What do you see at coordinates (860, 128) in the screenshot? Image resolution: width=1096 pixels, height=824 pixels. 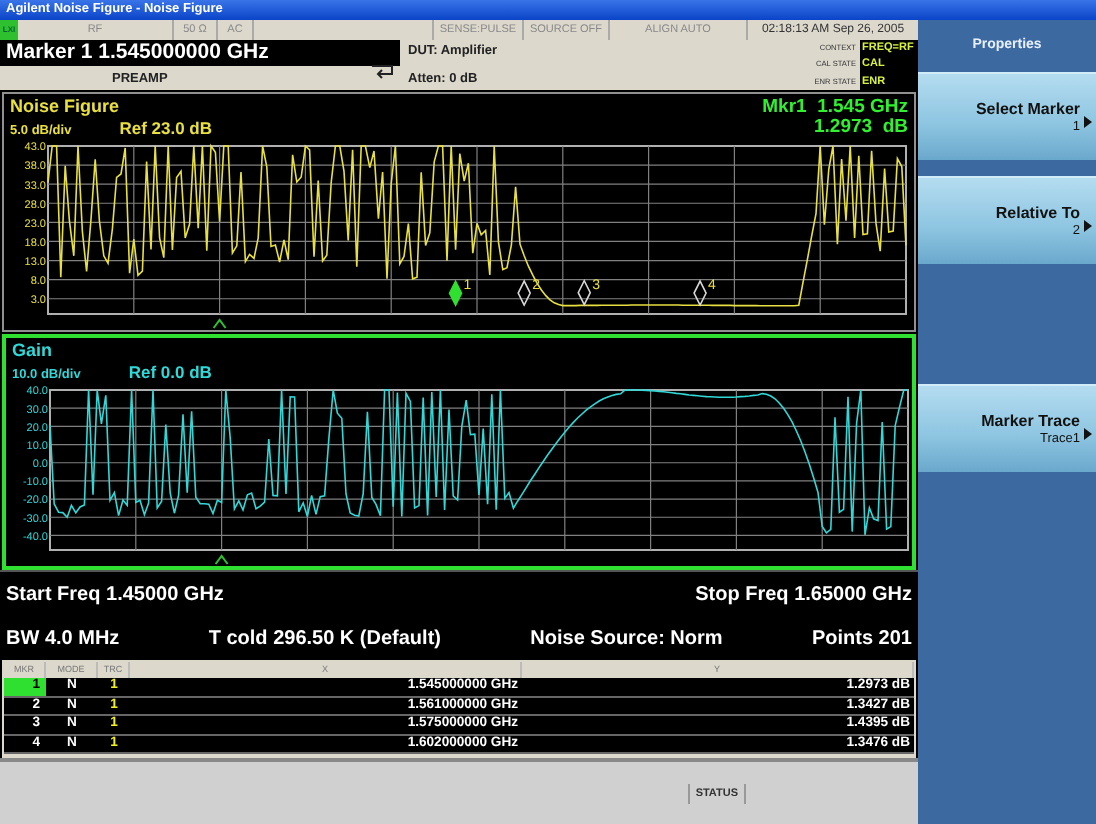 I see `marker-readout: 1.2973 dB` at bounding box center [860, 128].